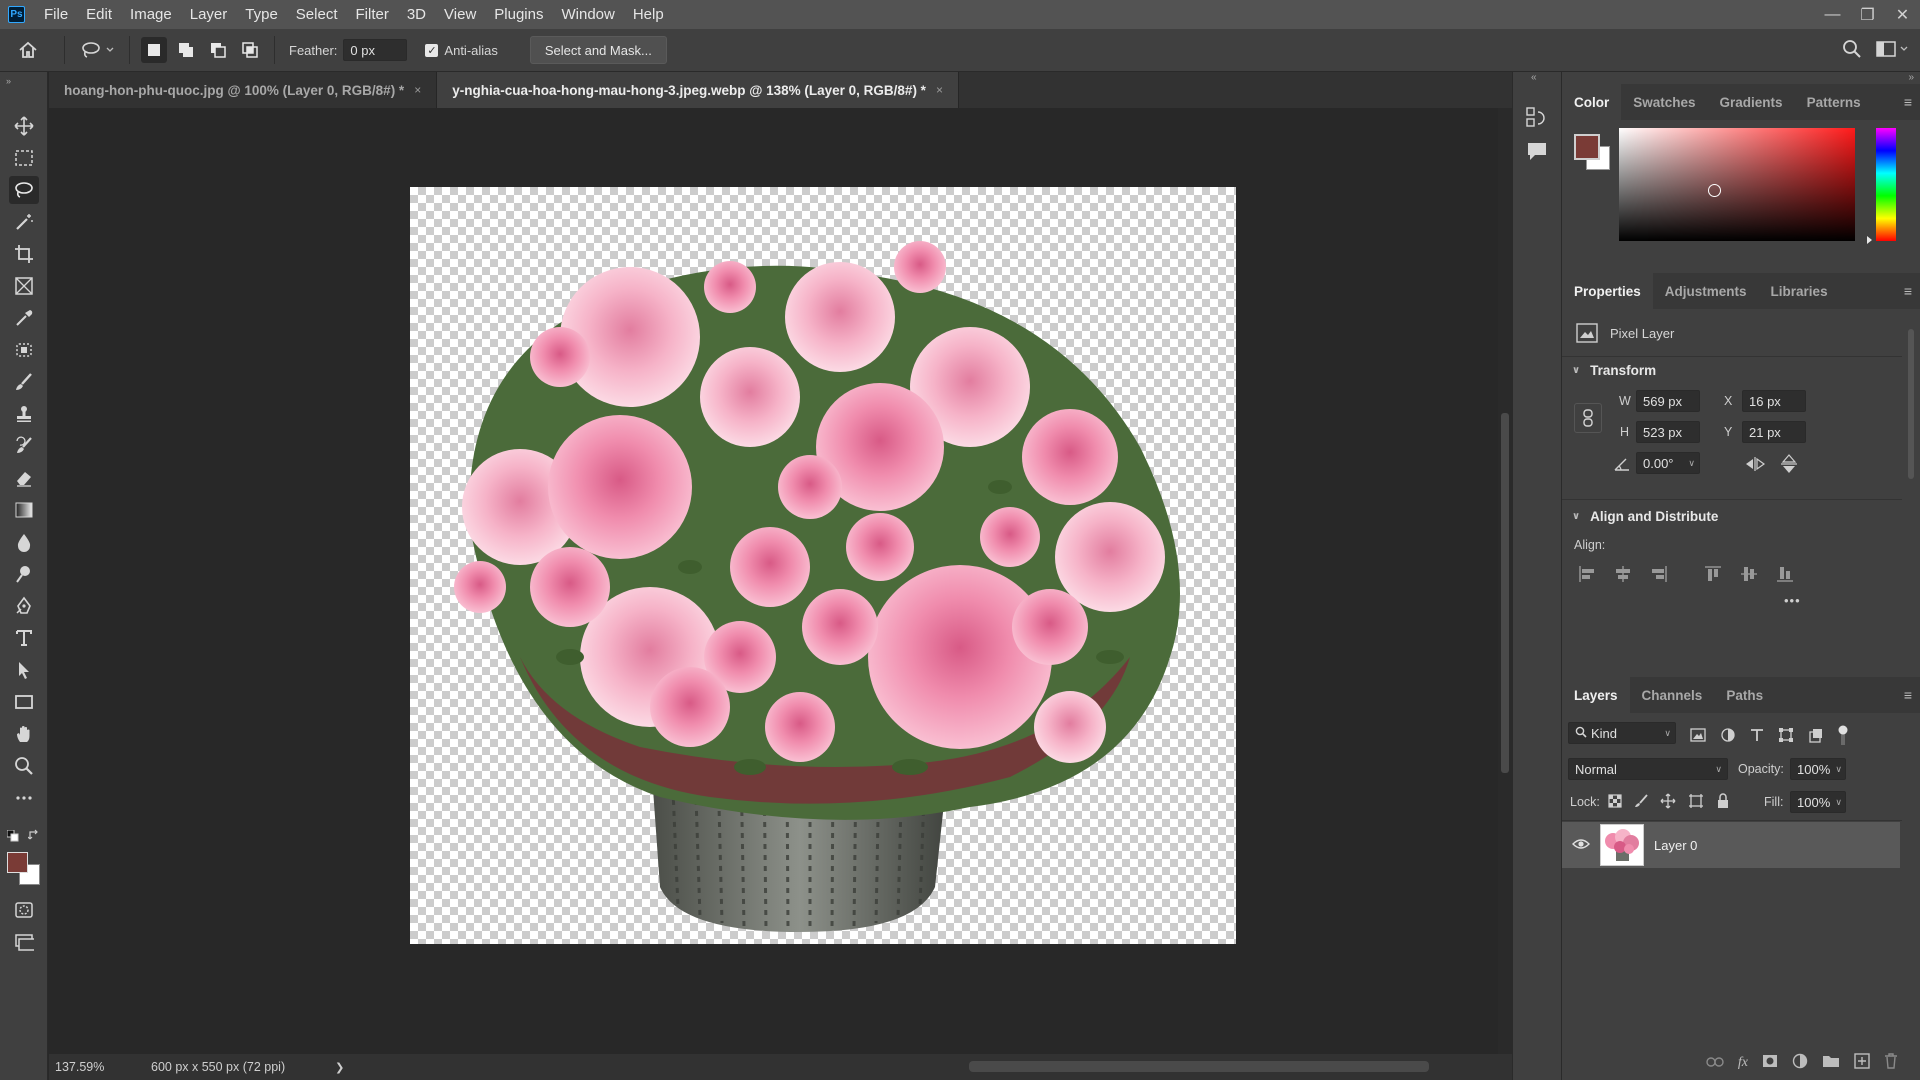  Describe the element at coordinates (1843, 736) in the screenshot. I see `filter-toggle-icon` at that location.